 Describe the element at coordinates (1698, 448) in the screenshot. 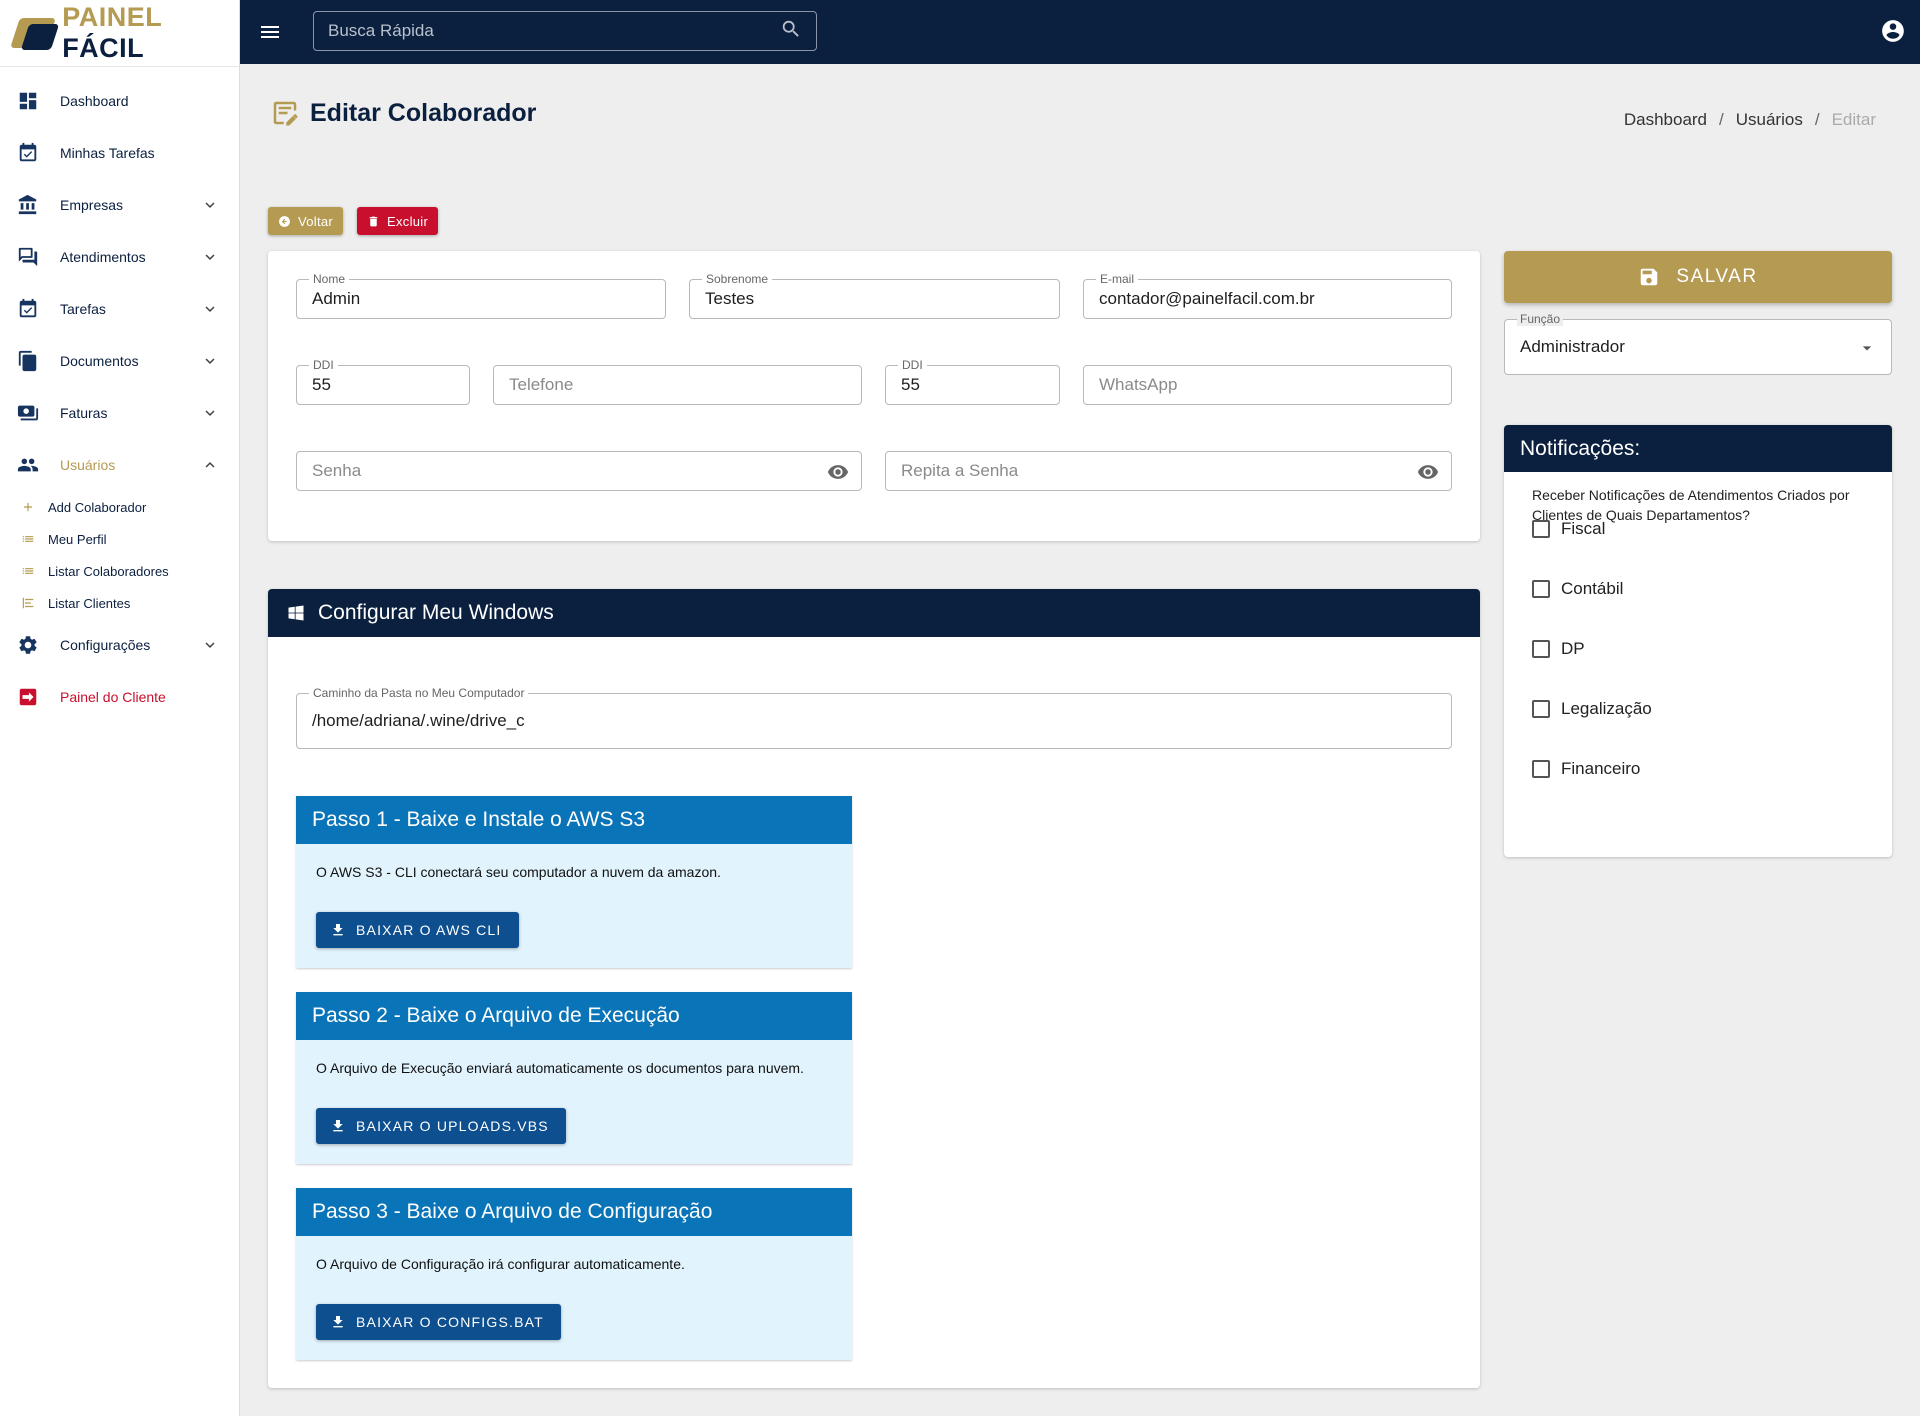

I see `notifications-title: Notificações:` at that location.